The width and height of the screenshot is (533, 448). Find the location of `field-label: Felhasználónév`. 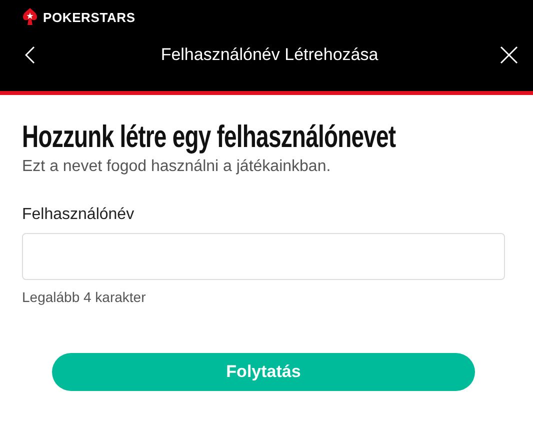

field-label: Felhasználónév is located at coordinates (79, 215).